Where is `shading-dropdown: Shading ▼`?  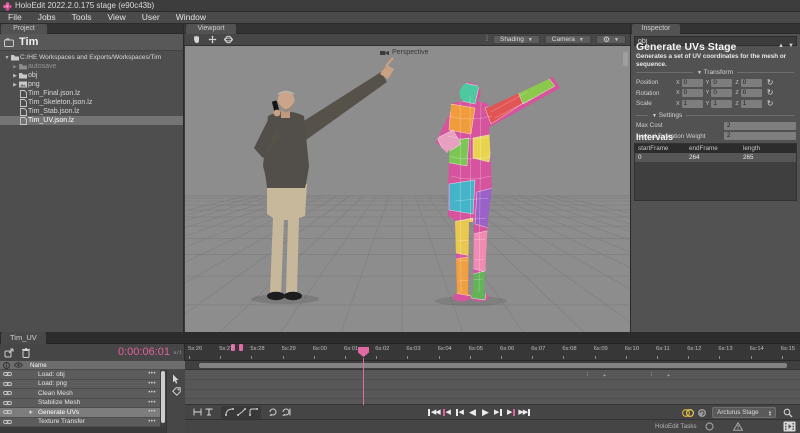 shading-dropdown: Shading ▼ is located at coordinates (516, 39).